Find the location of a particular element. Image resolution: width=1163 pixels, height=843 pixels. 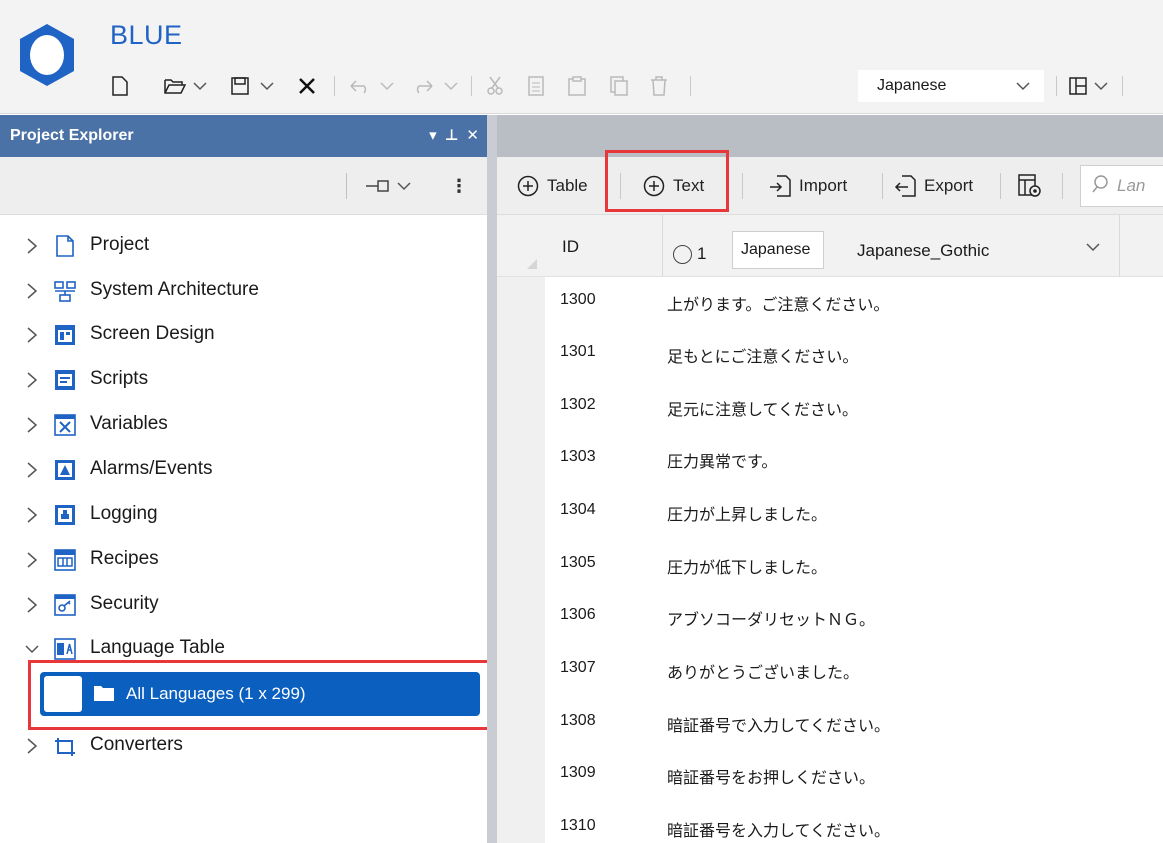

table-settings-button is located at coordinates (1030, 186).